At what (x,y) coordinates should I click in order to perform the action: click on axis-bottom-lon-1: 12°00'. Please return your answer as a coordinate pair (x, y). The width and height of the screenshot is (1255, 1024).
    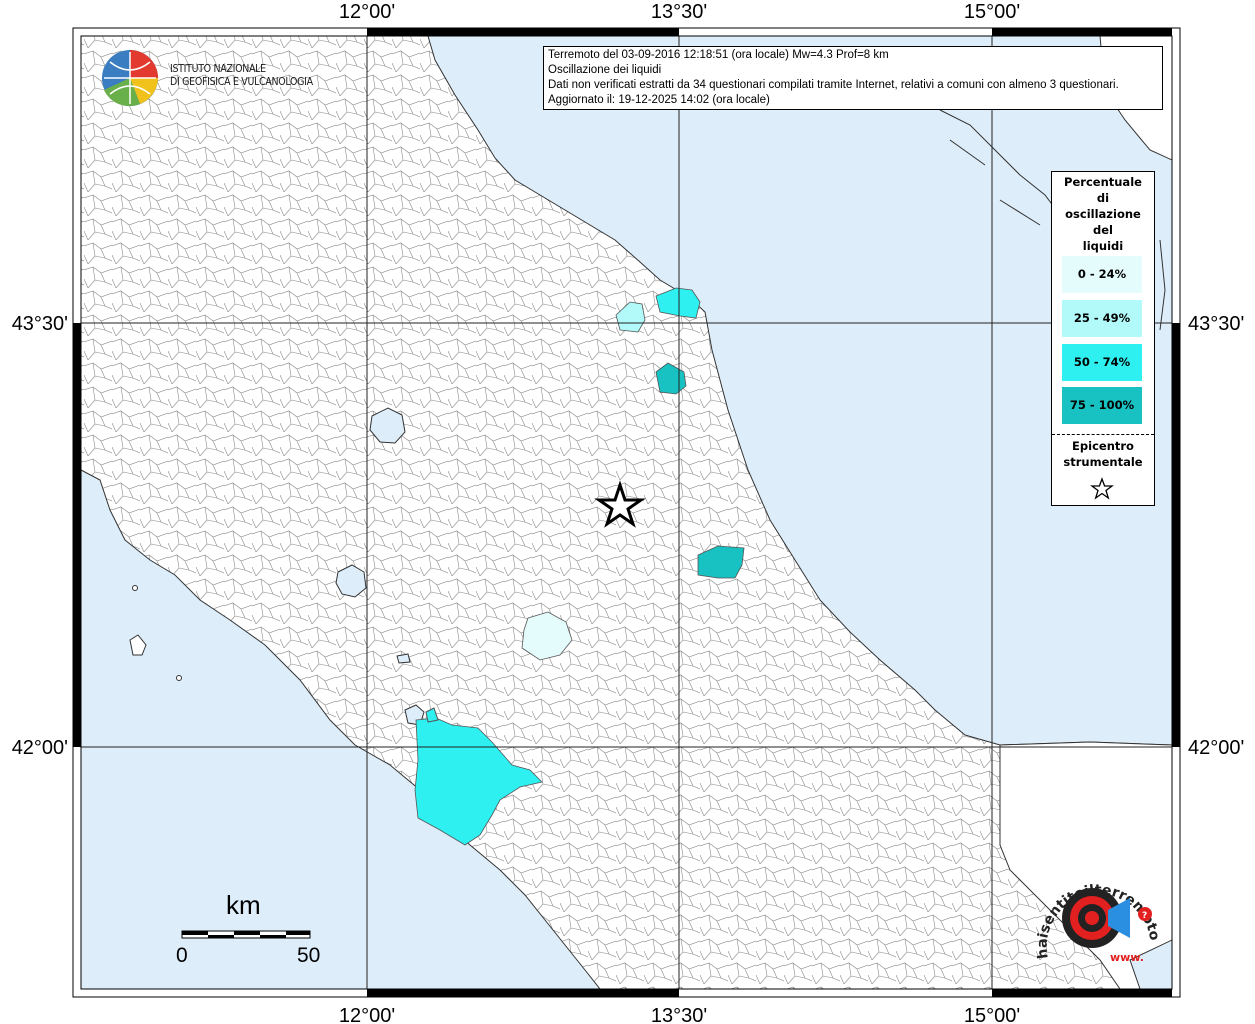
    Looking at the image, I should click on (367, 1014).